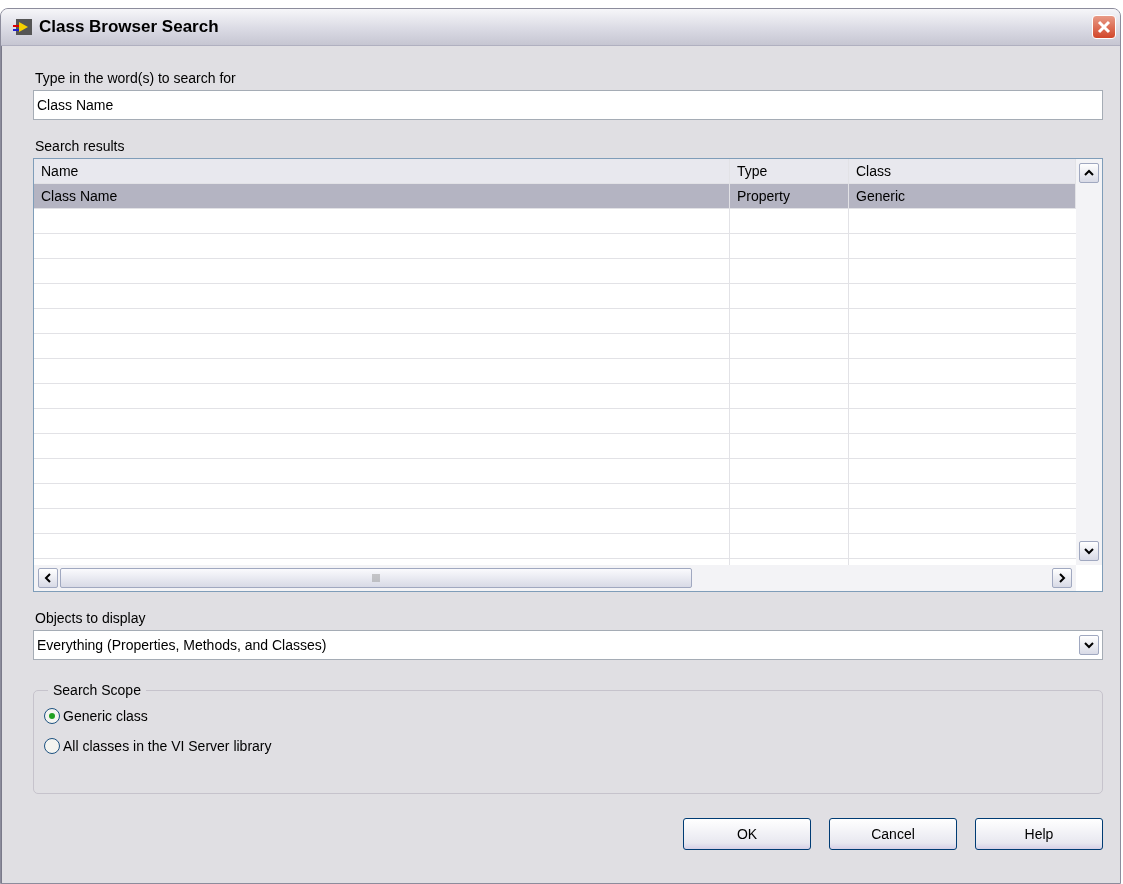 The height and width of the screenshot is (884, 1123). I want to click on scroll-left-button, so click(48, 578).